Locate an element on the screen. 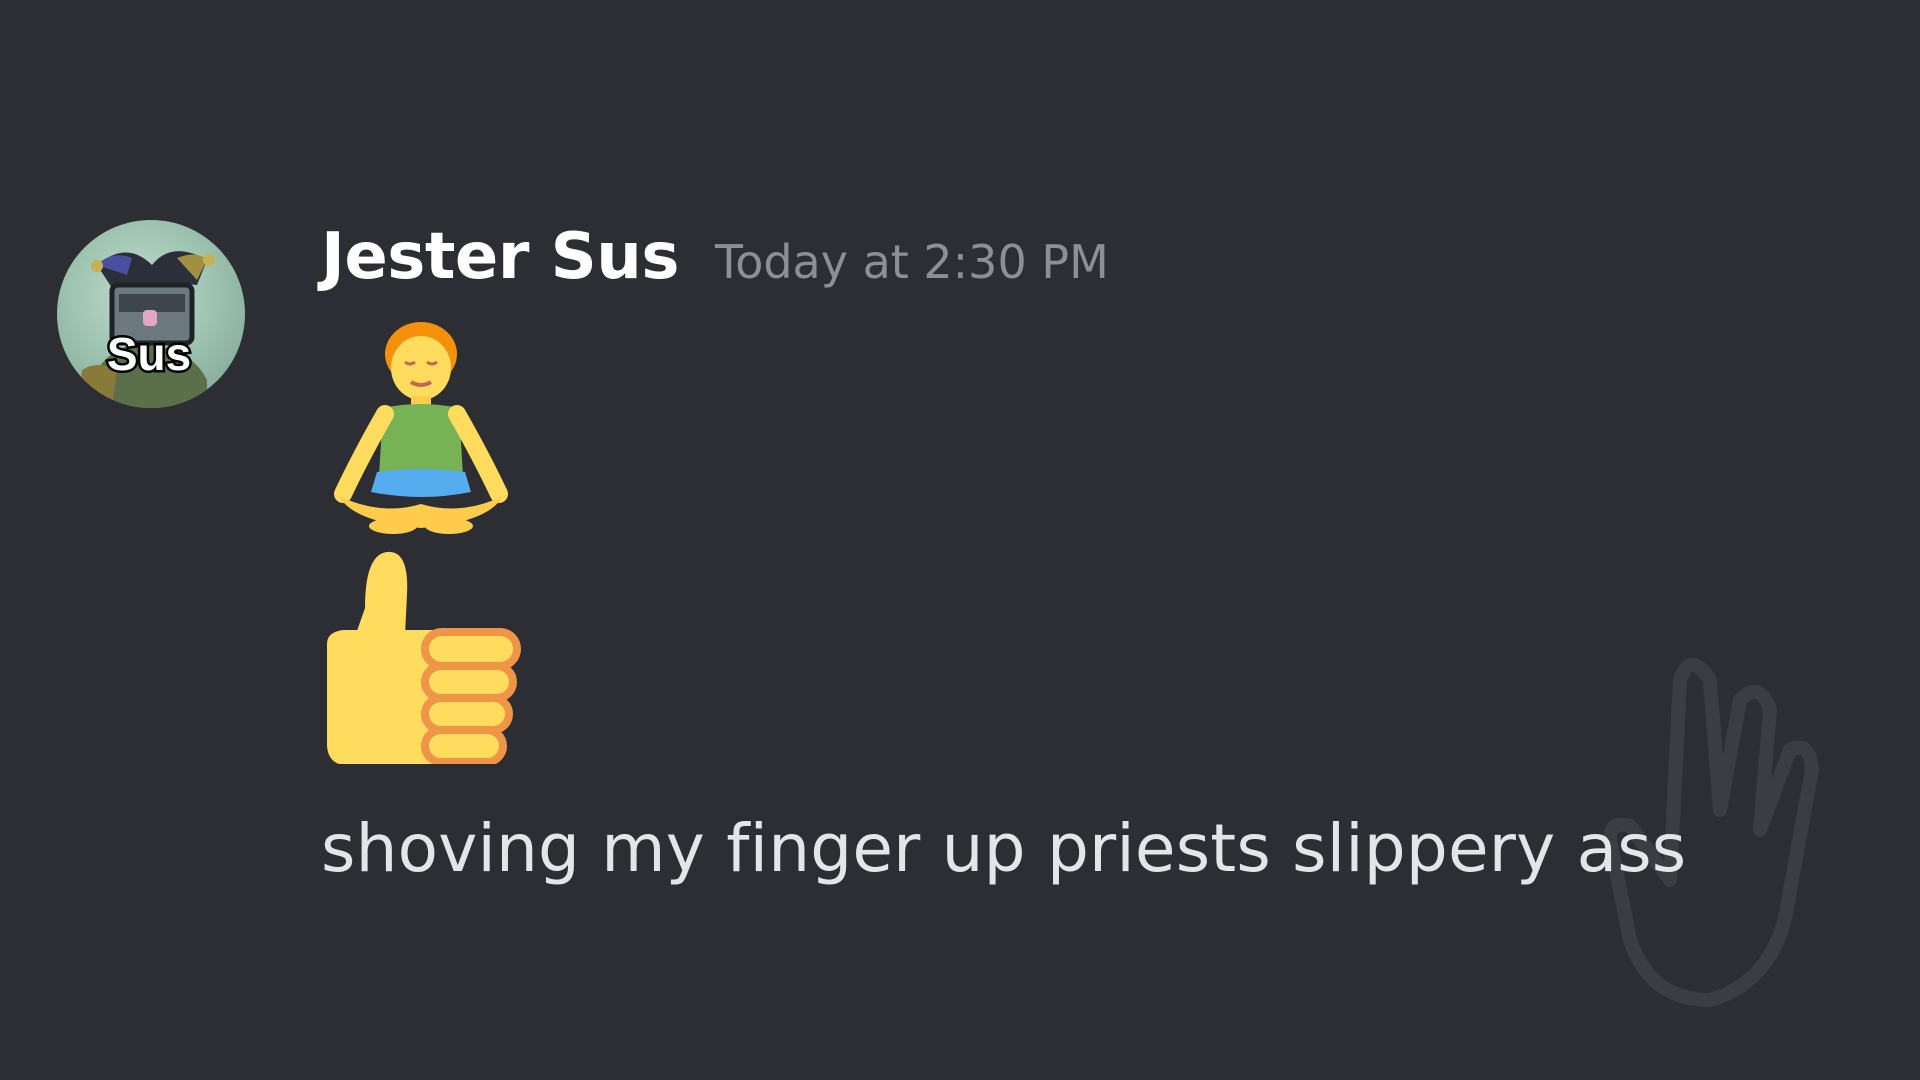 The image size is (1920, 1080). username: Jester Sus is located at coordinates (500, 257).